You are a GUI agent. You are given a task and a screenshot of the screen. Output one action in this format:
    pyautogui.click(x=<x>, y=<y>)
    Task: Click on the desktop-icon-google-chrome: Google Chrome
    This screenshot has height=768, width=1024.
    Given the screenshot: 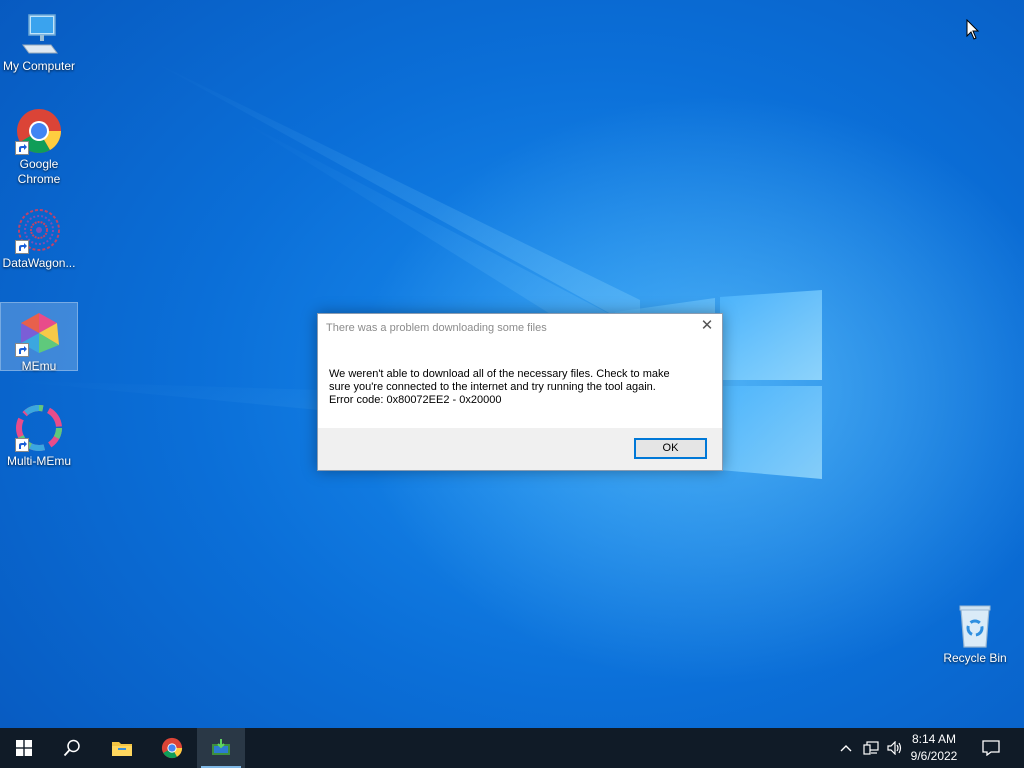 What is the action you would take?
    pyautogui.click(x=39, y=144)
    